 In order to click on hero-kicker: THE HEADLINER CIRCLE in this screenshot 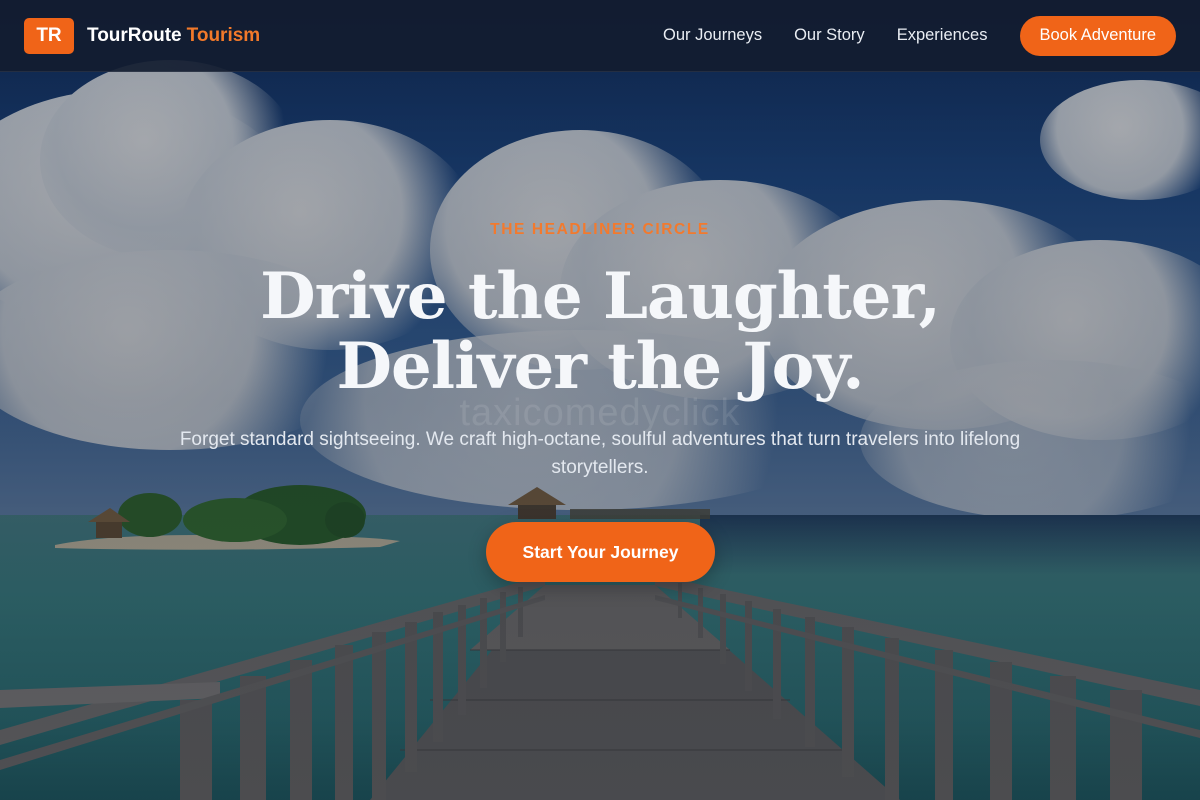, I will do `click(600, 229)`.